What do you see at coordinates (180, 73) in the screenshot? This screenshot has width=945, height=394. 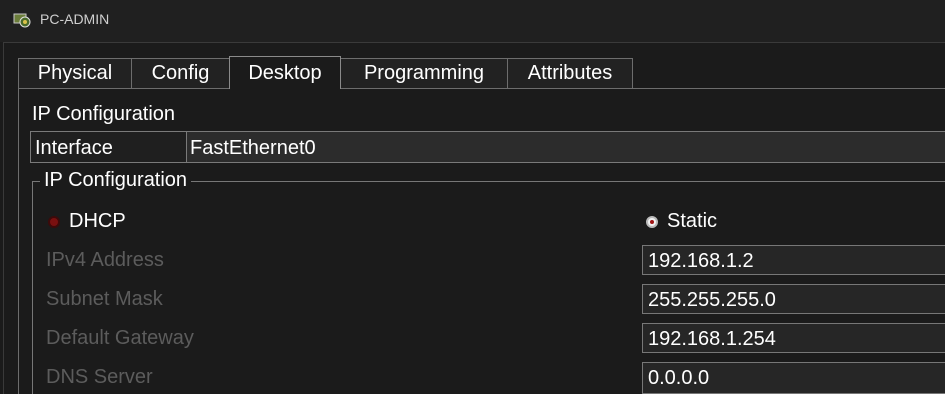 I see `tab-config: Config` at bounding box center [180, 73].